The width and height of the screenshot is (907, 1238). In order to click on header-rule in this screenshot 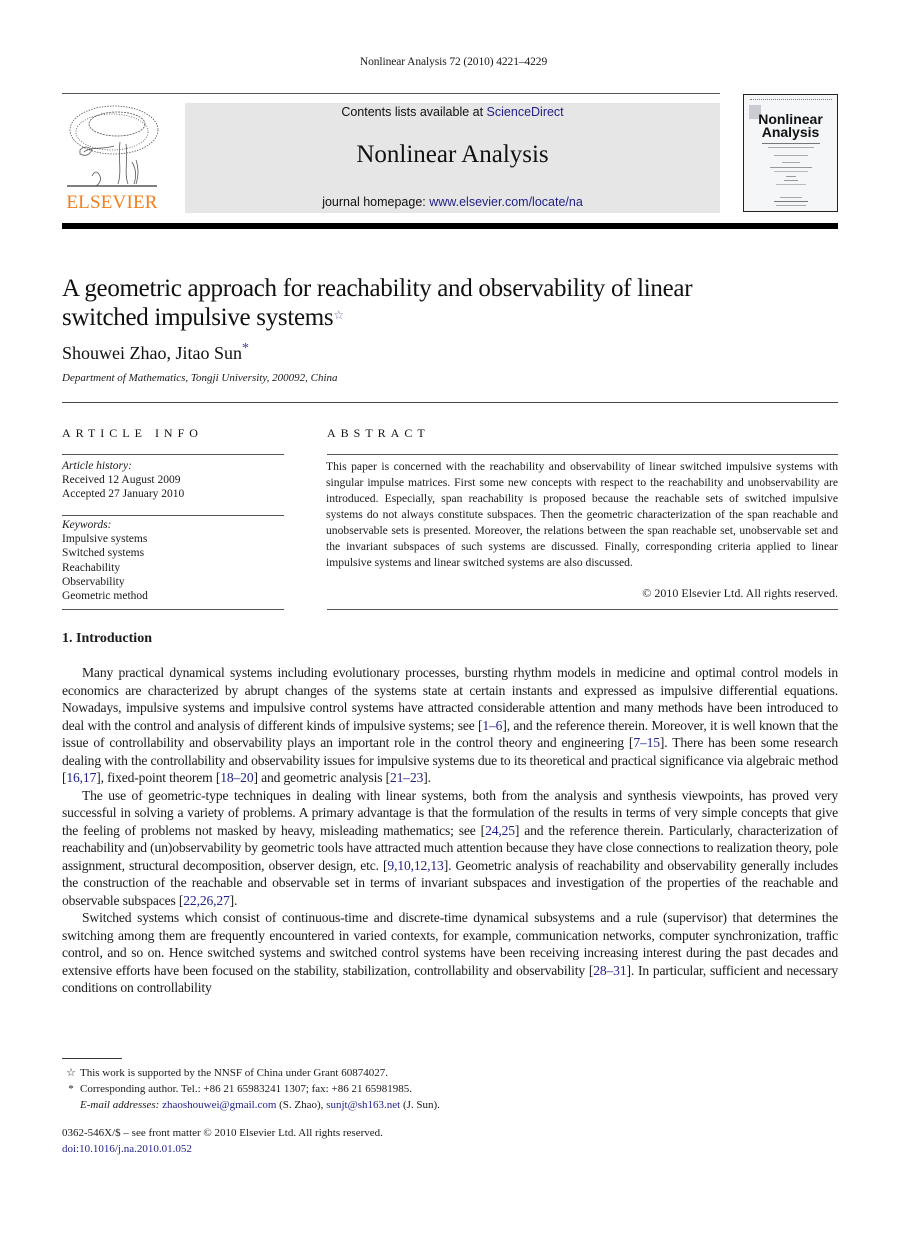, I will do `click(391, 93)`.